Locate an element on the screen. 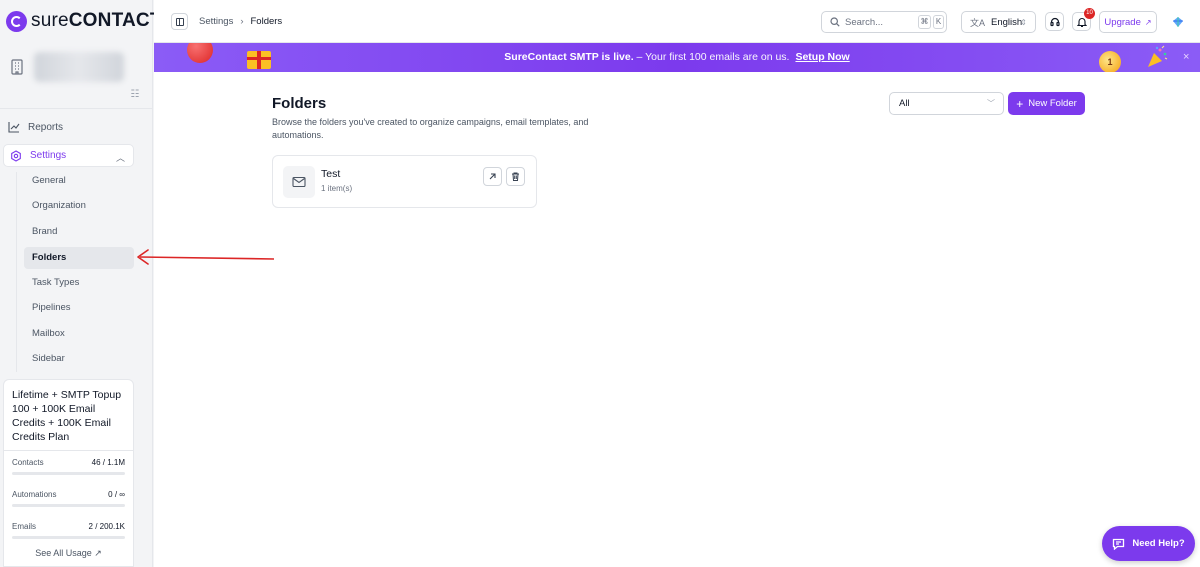 Image resolution: width=1200 pixels, height=567 pixels. need-help-label: Need Help? is located at coordinates (1158, 543).